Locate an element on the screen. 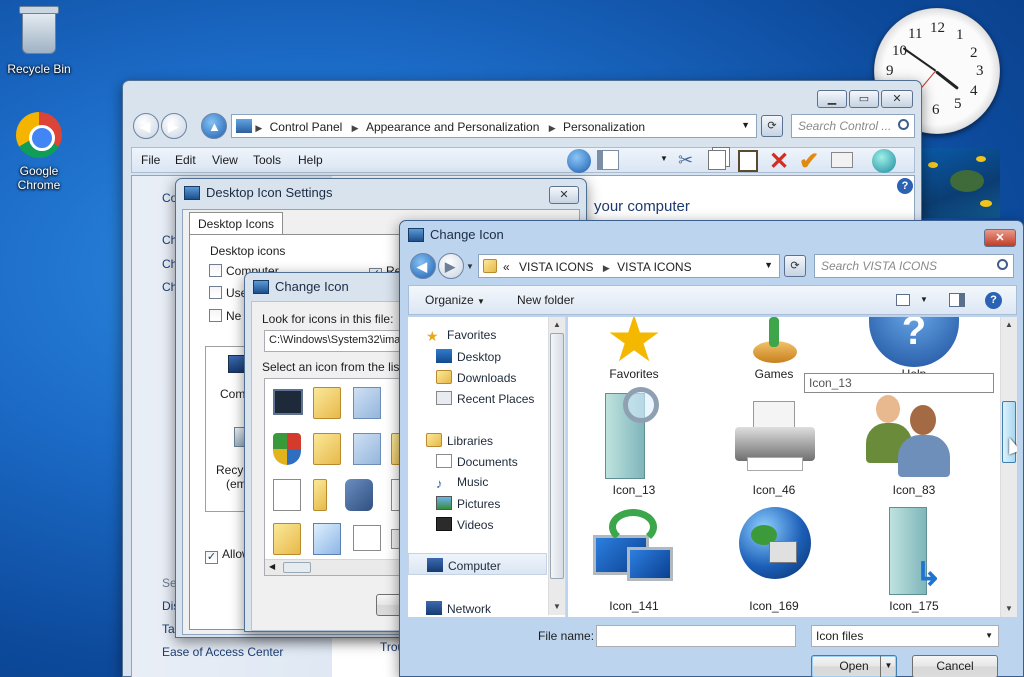 The height and width of the screenshot is (677, 1024). search-input: Search VISTA ICONS is located at coordinates (914, 266).